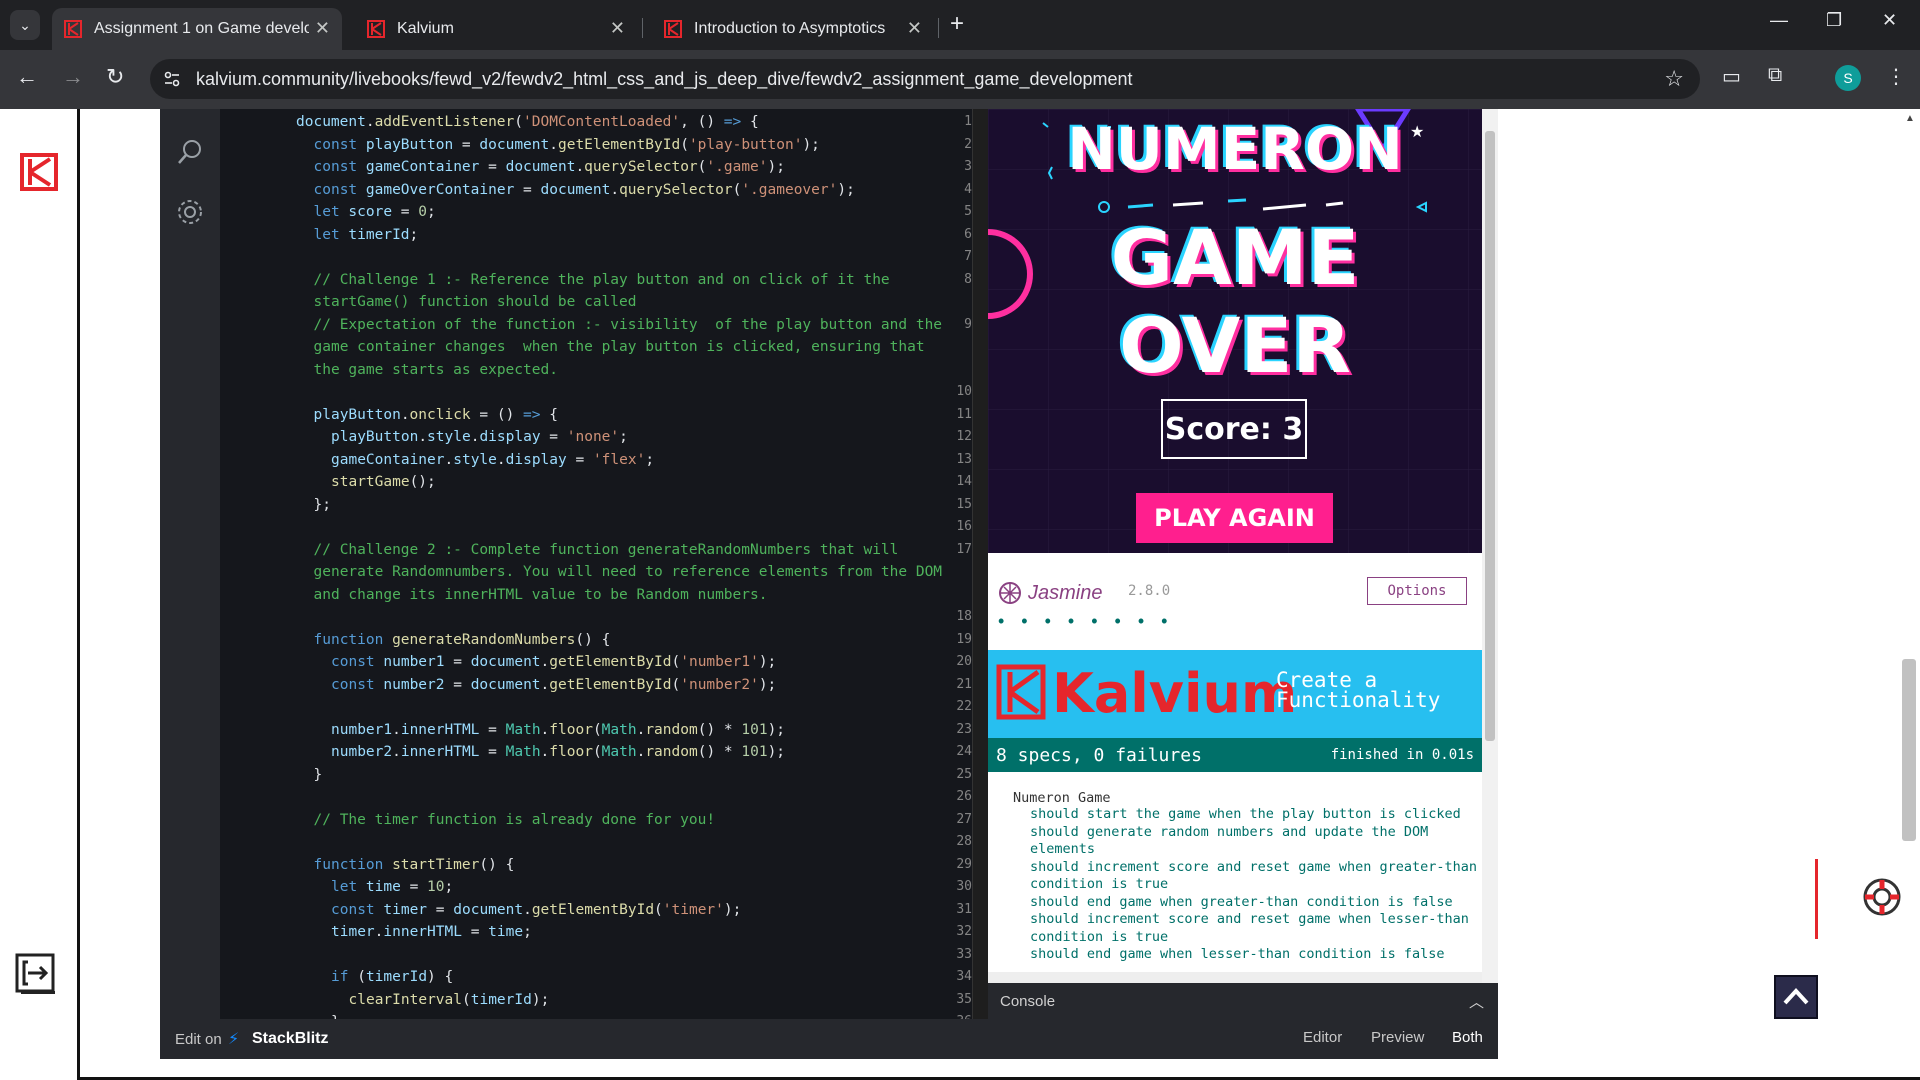  I want to click on line-number: 25, so click(964, 774).